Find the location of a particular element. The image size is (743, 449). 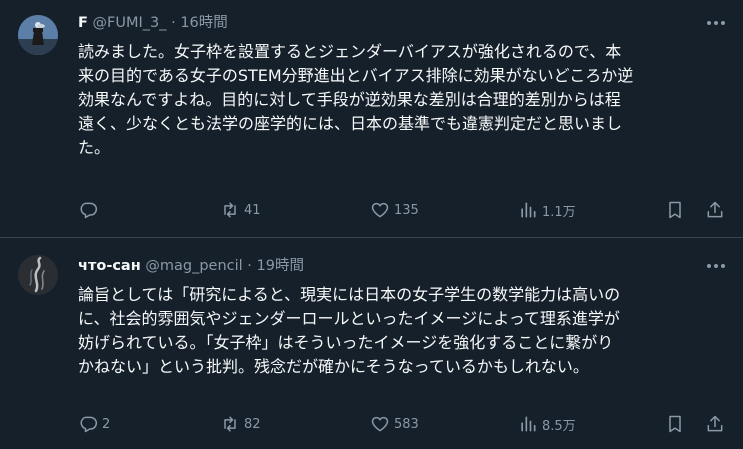

tweet-text-line: 読みました。女子枠を設置するとジェンダーバイアスが強化されるので、本 is located at coordinates (350, 51).